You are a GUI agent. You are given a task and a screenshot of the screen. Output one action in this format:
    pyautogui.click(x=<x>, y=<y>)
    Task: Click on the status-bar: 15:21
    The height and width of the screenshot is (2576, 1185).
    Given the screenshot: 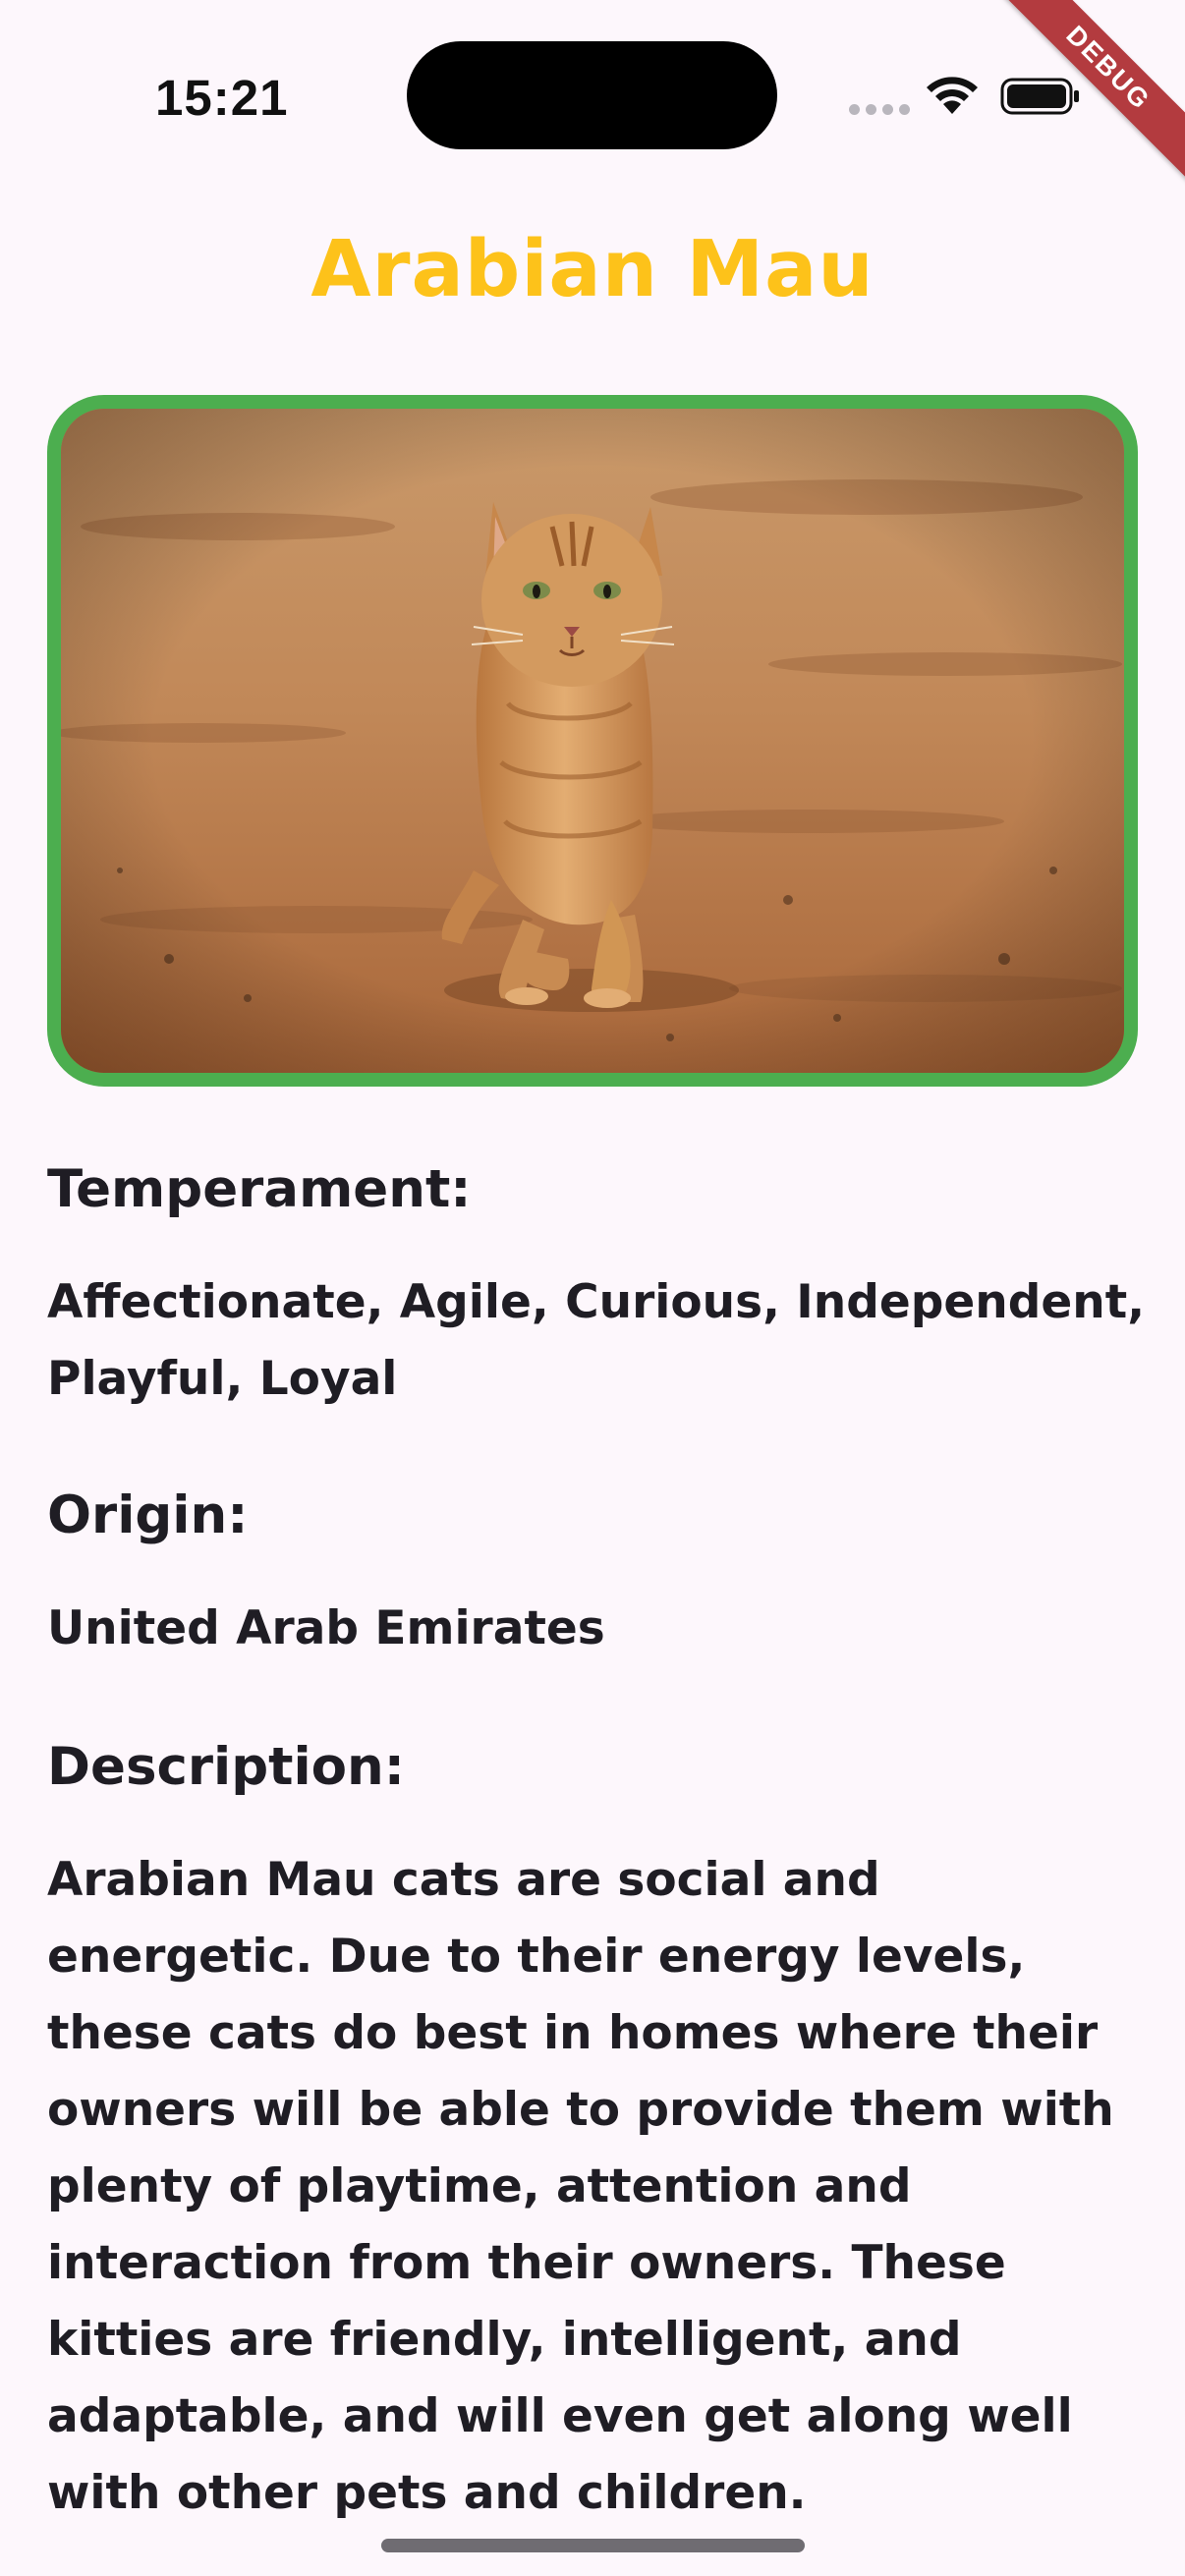 What is the action you would take?
    pyautogui.click(x=592, y=98)
    